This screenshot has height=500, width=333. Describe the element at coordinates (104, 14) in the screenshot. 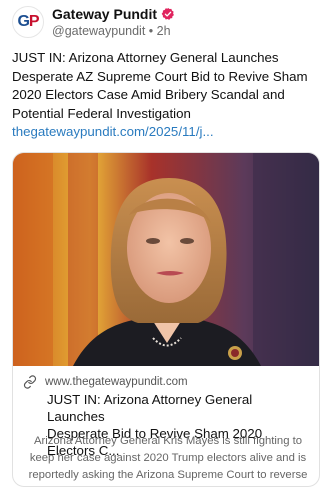

I see `account-name: Gateway Pundit` at that location.